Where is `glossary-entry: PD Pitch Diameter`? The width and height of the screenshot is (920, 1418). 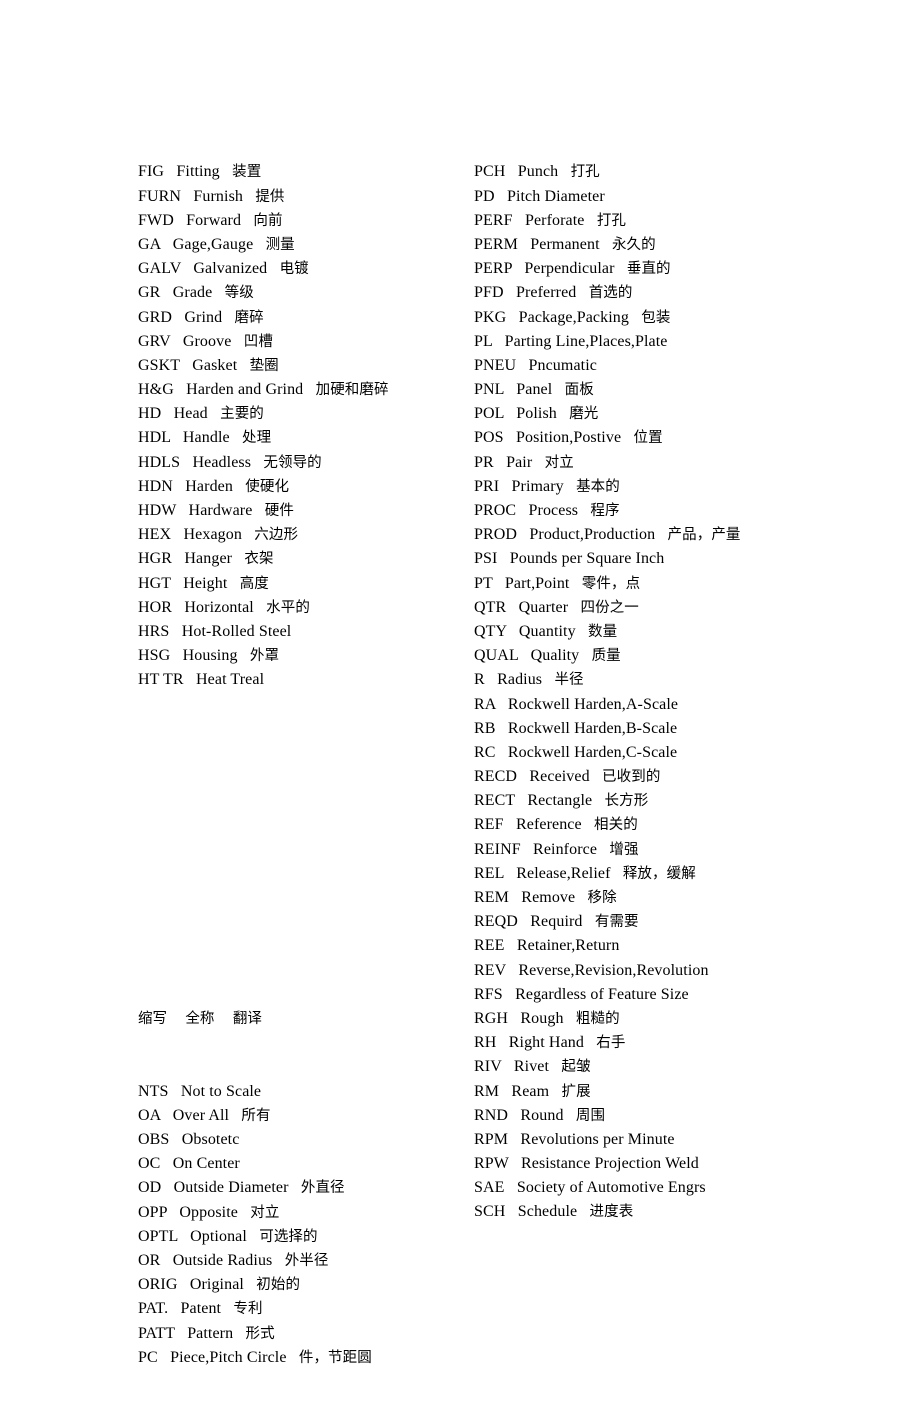
glossary-entry: PD Pitch Diameter is located at coordinates (684, 197).